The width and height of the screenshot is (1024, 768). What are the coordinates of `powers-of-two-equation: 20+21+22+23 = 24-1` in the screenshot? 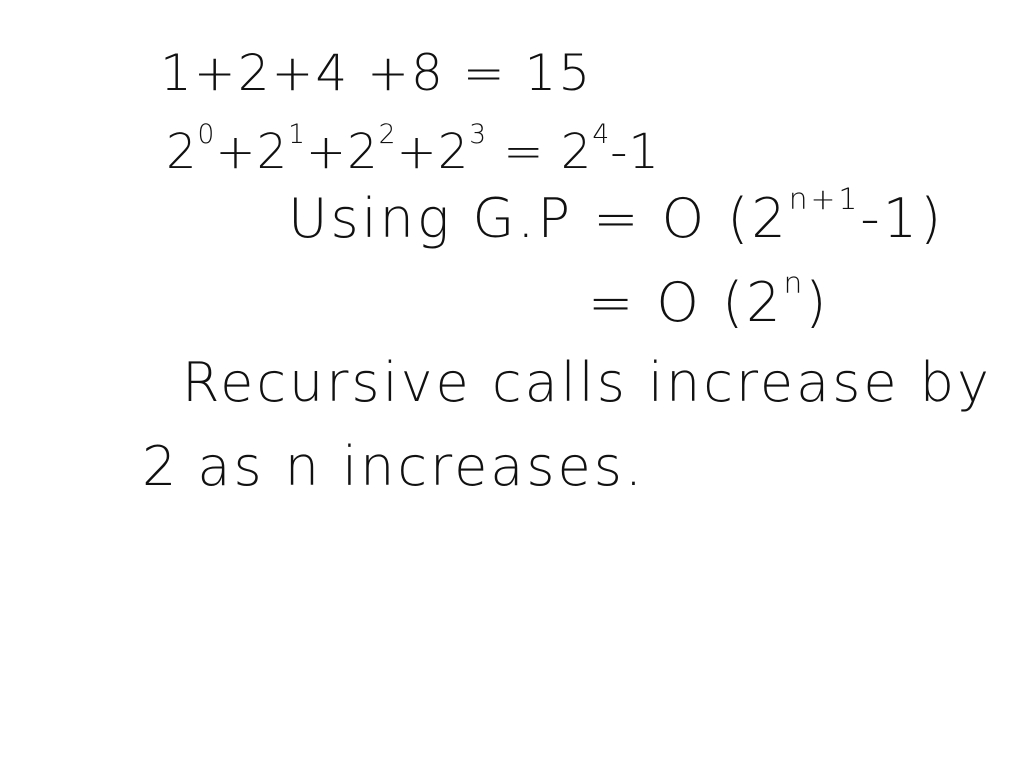 It's located at (413, 148).